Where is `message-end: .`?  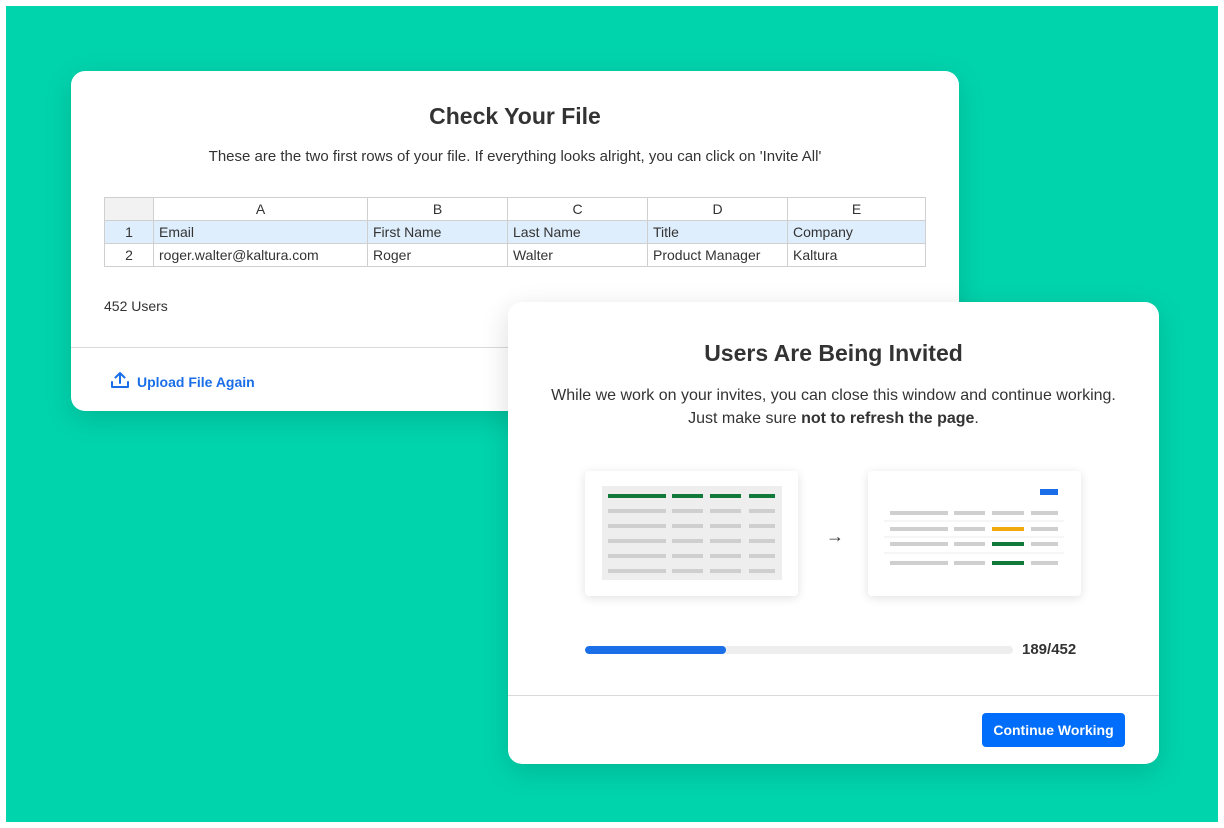
message-end: . is located at coordinates (976, 418).